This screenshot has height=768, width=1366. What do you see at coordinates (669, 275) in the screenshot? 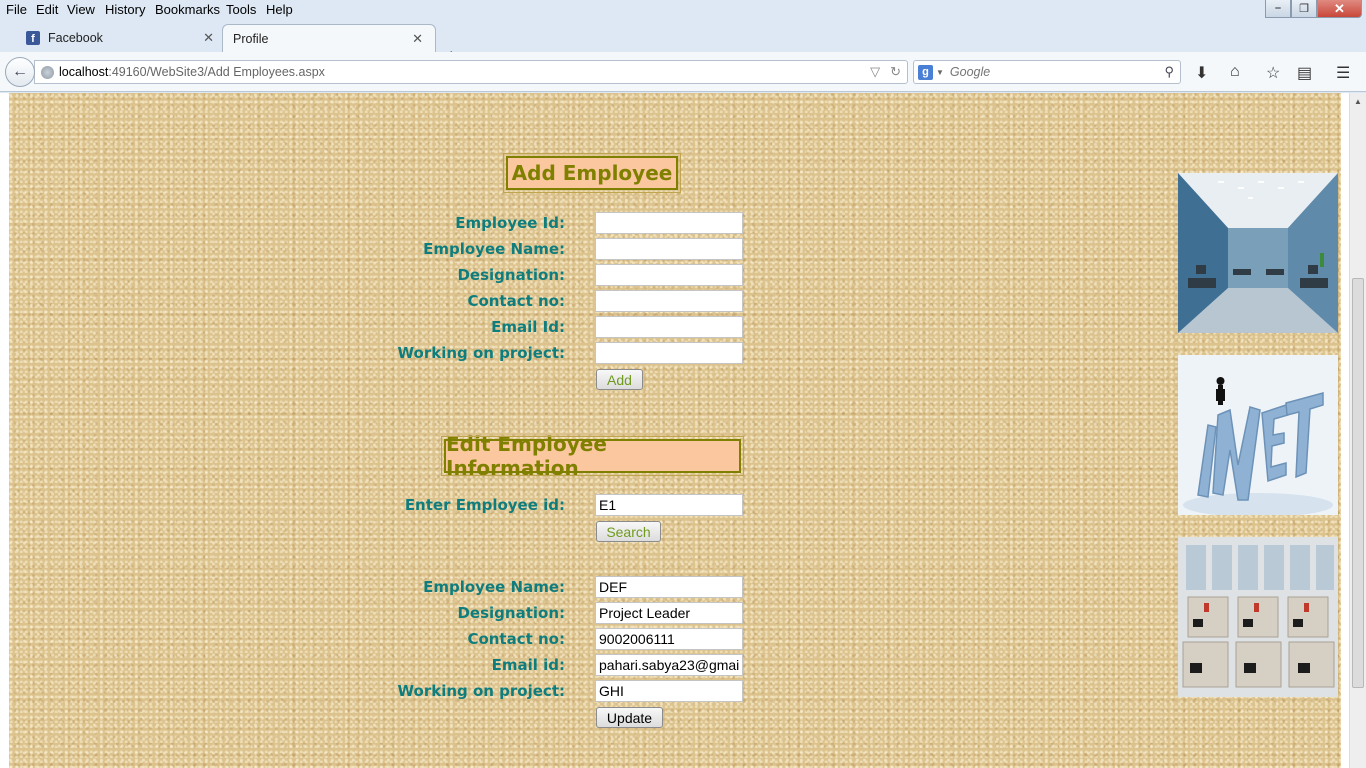
I see `designation-input` at bounding box center [669, 275].